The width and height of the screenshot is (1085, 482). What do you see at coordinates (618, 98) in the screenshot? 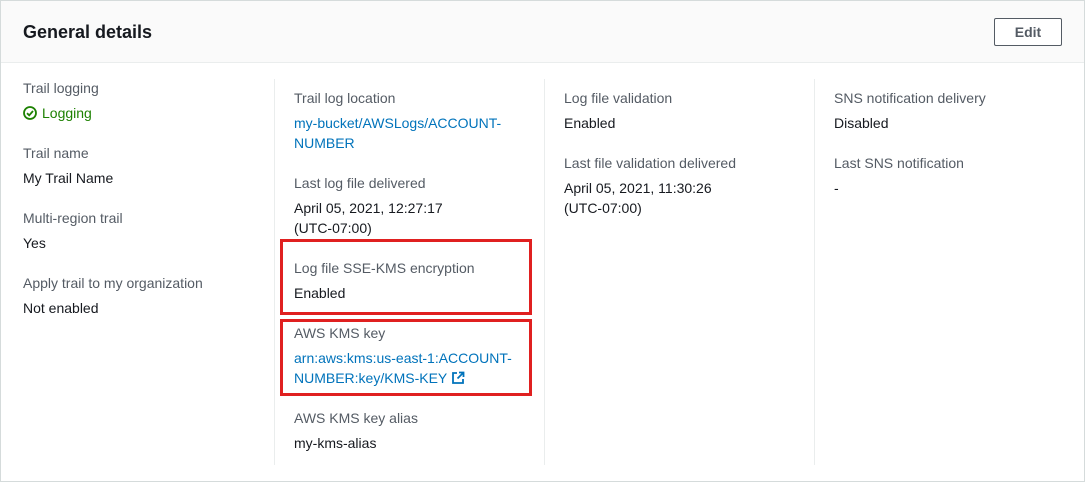
I see `log-validation-label: Log file validation` at bounding box center [618, 98].